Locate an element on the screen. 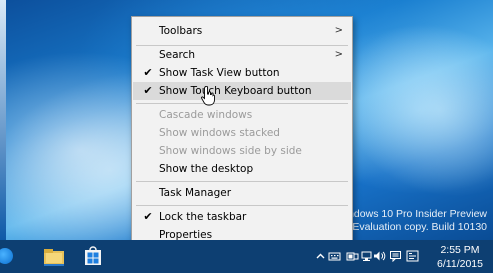 The image size is (493, 273). hand-cursor-icon is located at coordinates (208, 96).